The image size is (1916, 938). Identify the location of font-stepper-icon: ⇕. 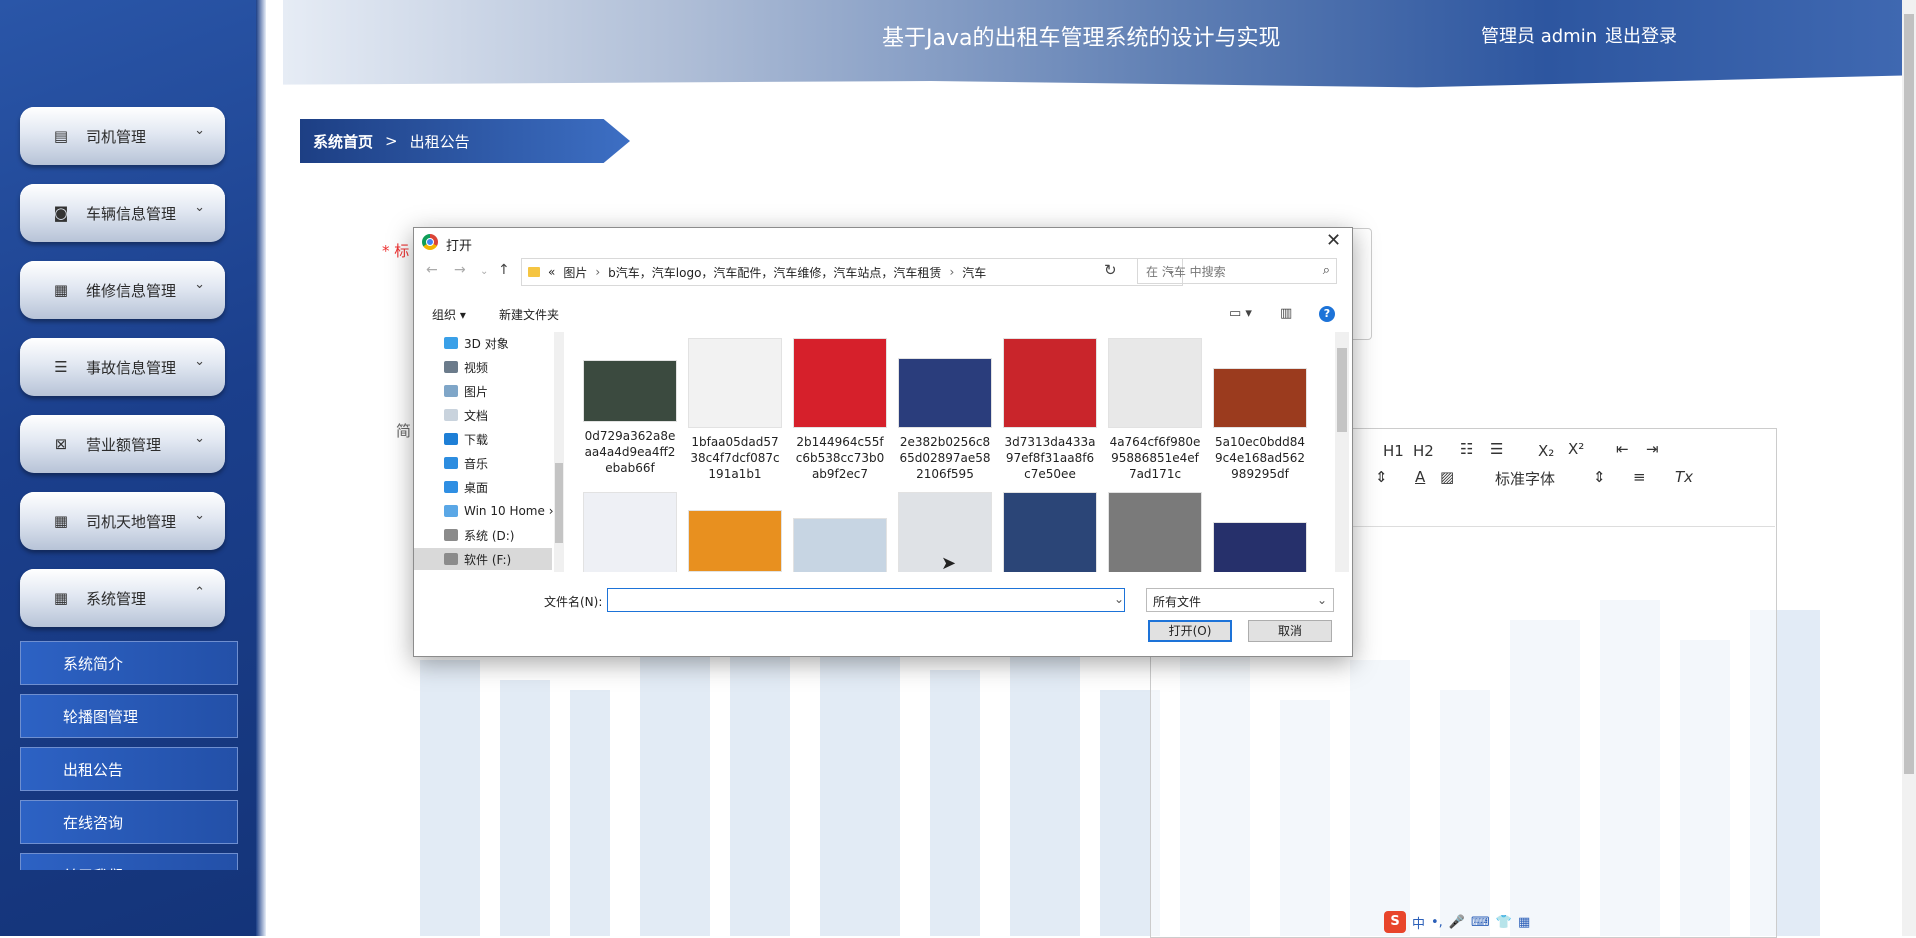
(1599, 477).